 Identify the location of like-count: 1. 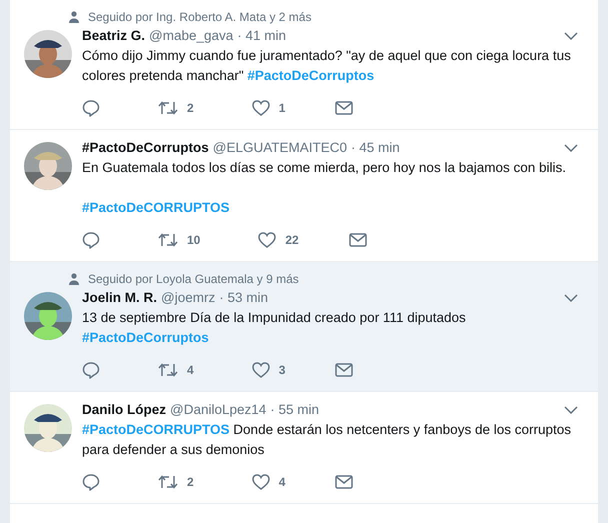
(282, 108).